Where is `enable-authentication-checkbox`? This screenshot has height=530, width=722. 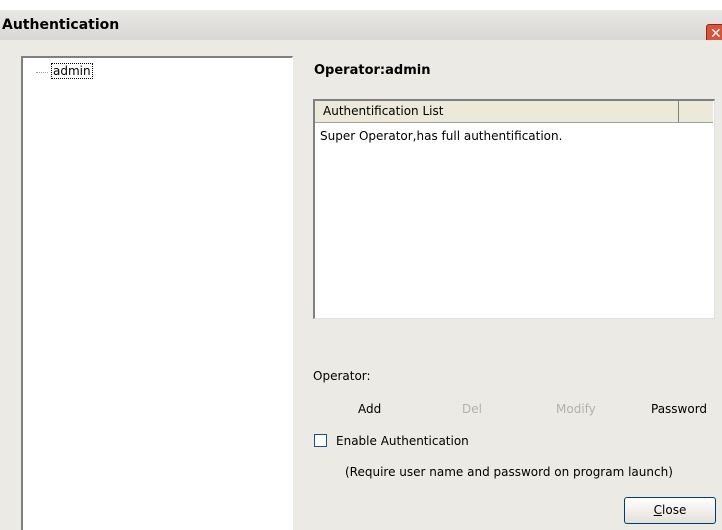
enable-authentication-checkbox is located at coordinates (320, 440).